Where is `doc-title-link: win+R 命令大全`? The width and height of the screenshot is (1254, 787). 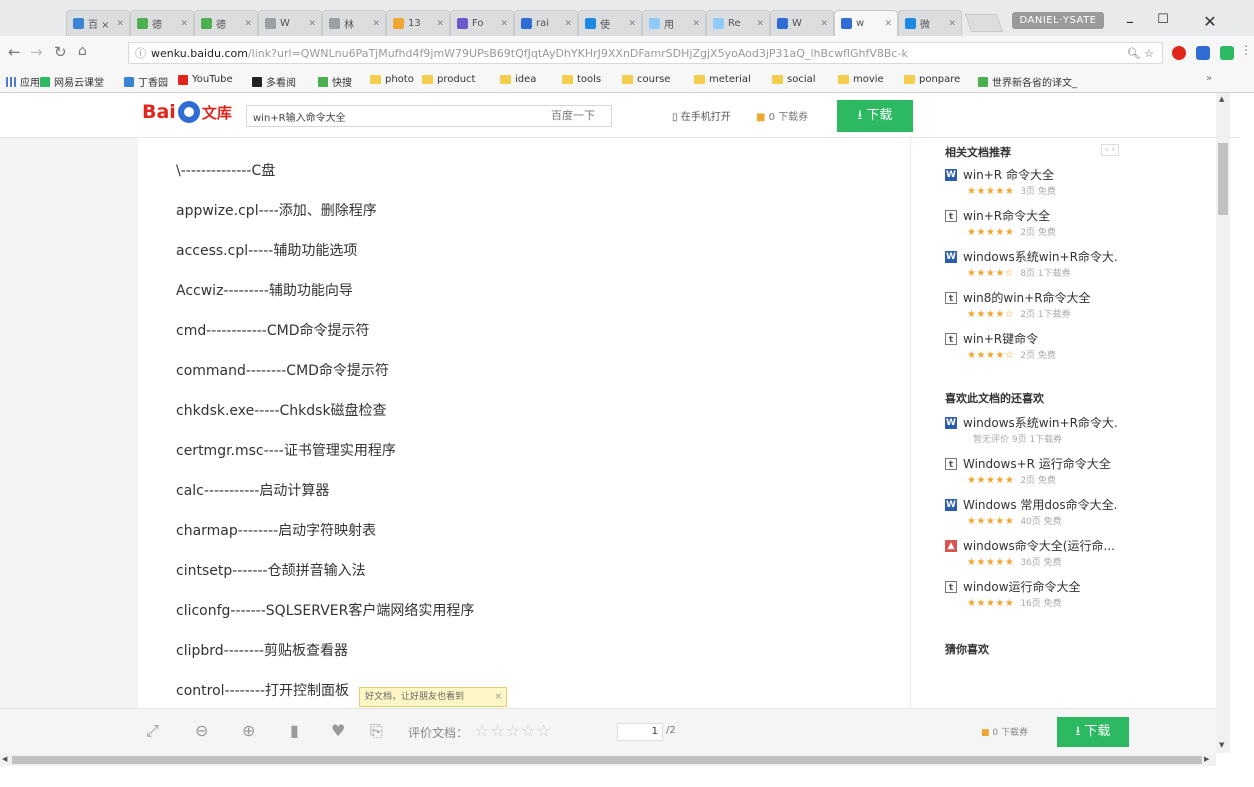 doc-title-link: win+R 命令大全 is located at coordinates (1008, 174).